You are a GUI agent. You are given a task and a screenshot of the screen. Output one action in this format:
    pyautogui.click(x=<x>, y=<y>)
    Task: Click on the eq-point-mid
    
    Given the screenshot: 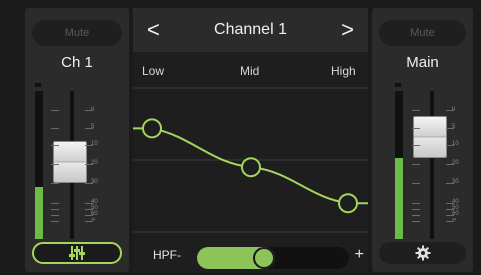 What is the action you would take?
    pyautogui.click(x=251, y=167)
    